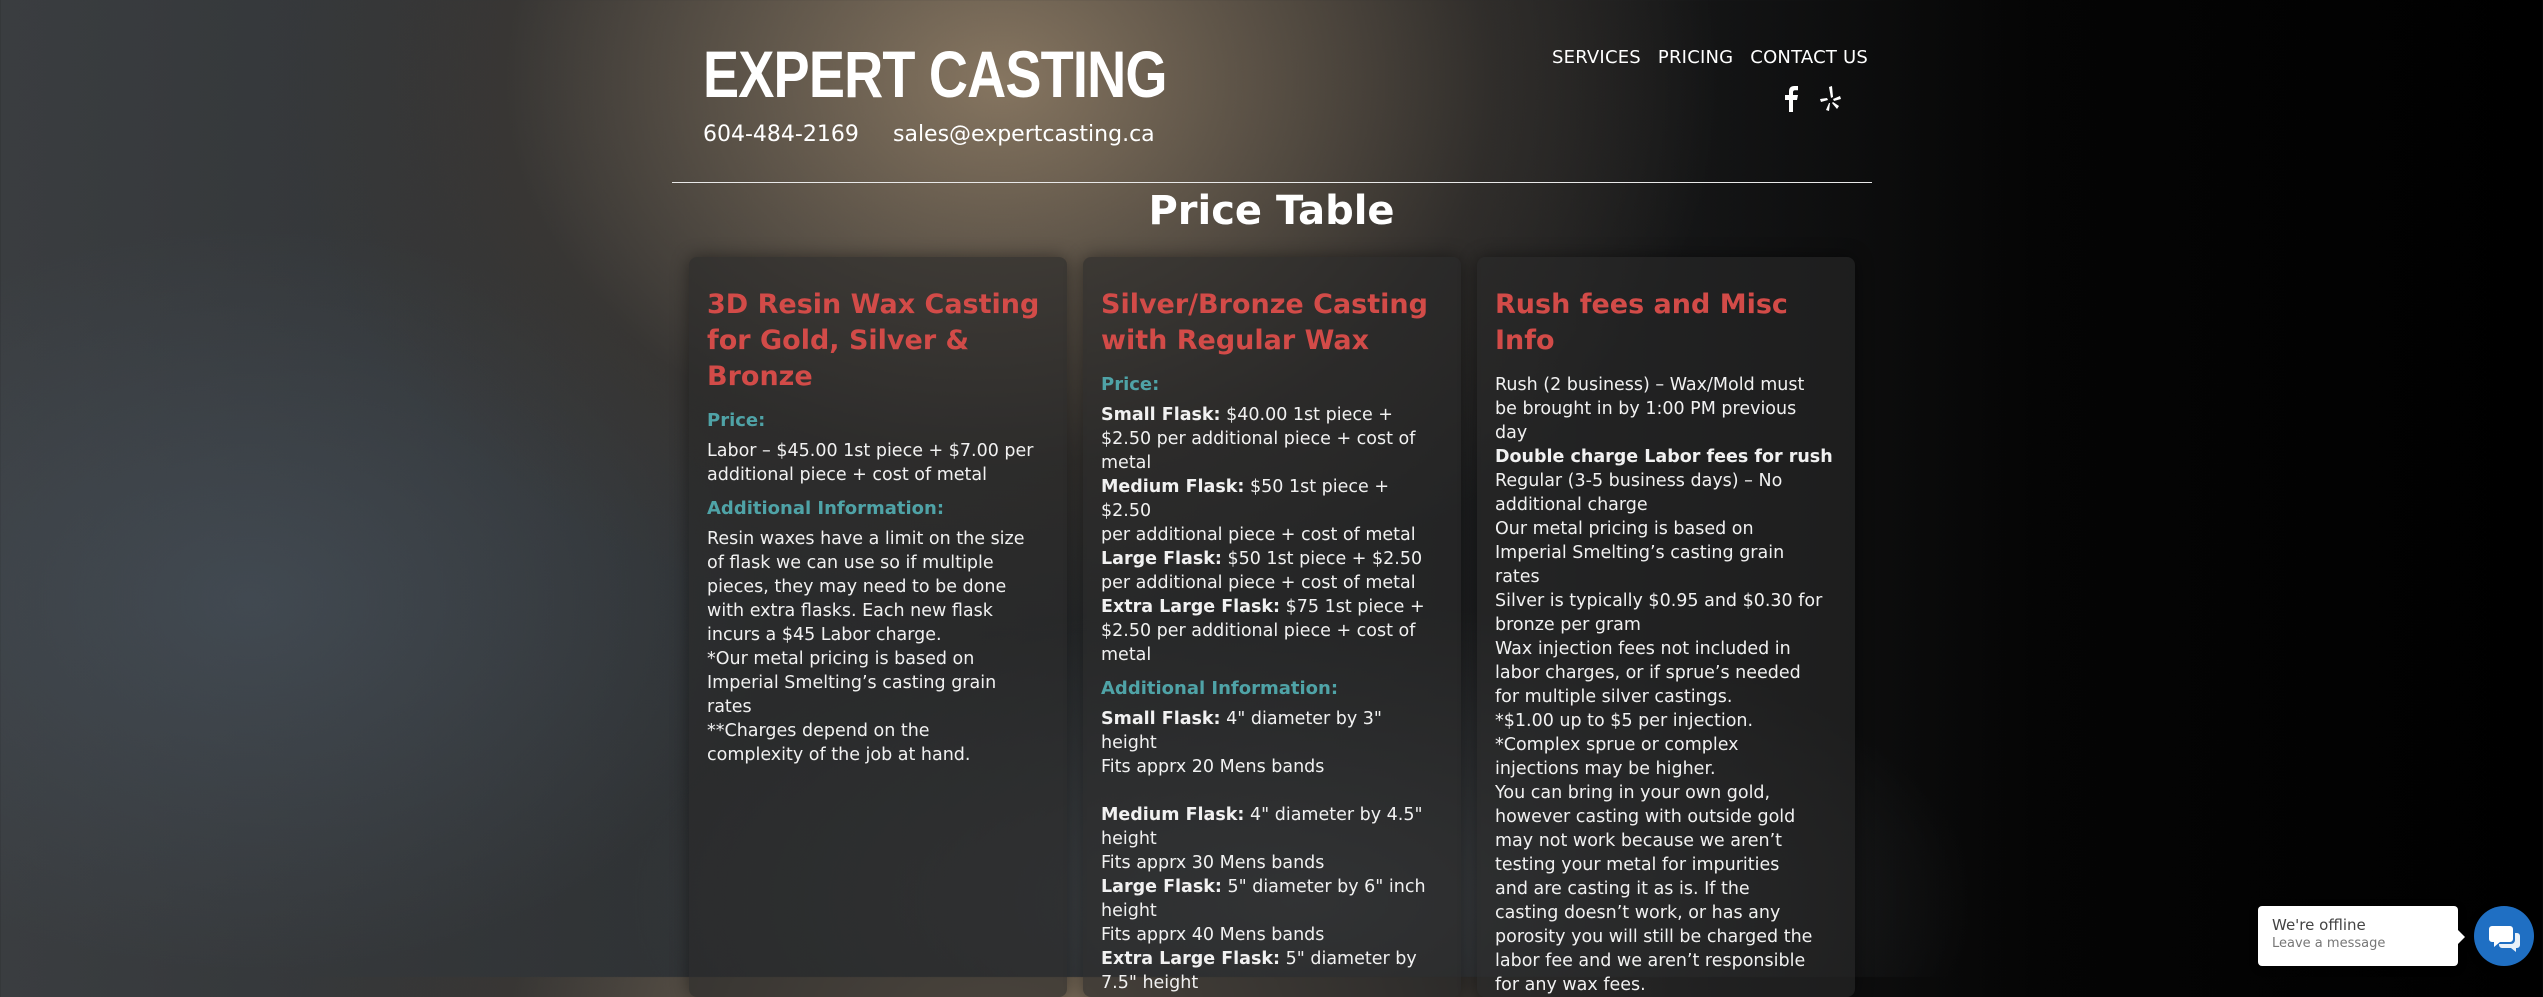 The height and width of the screenshot is (997, 2543). Describe the element at coordinates (1643, 649) in the screenshot. I see `info-text: Wax injection fees not included in` at that location.